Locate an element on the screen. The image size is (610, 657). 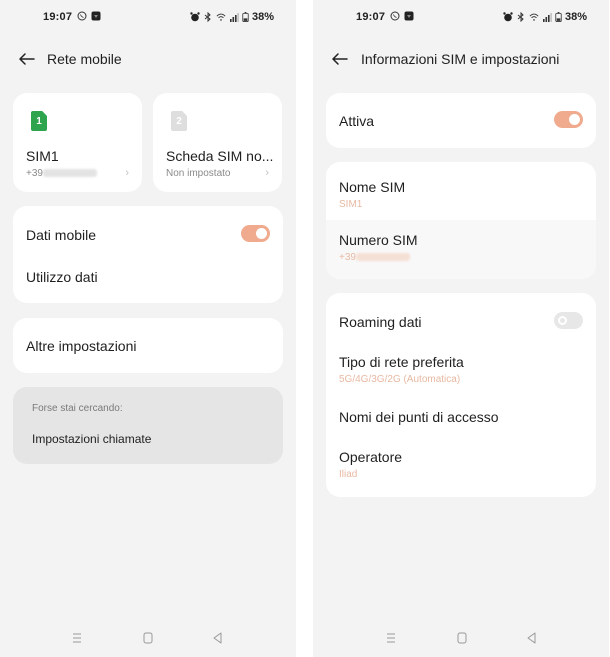
sim-info-card: Nome SIM SIM1 Numero SIM +39 is located at coordinates (461, 220).